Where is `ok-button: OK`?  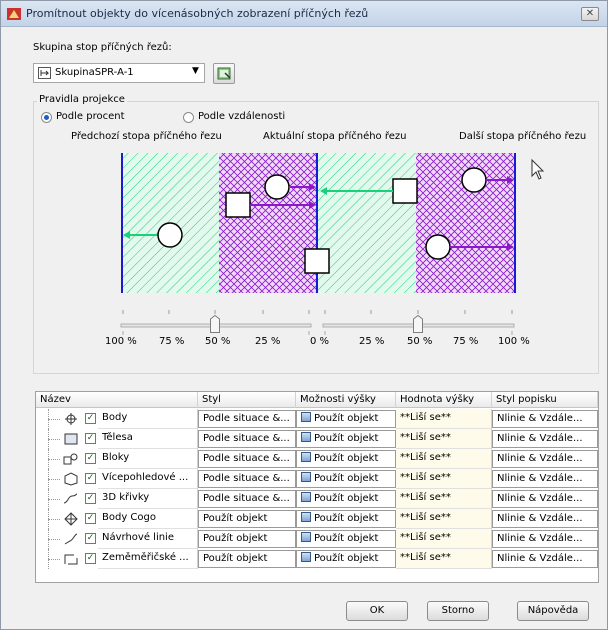 ok-button: OK is located at coordinates (377, 611).